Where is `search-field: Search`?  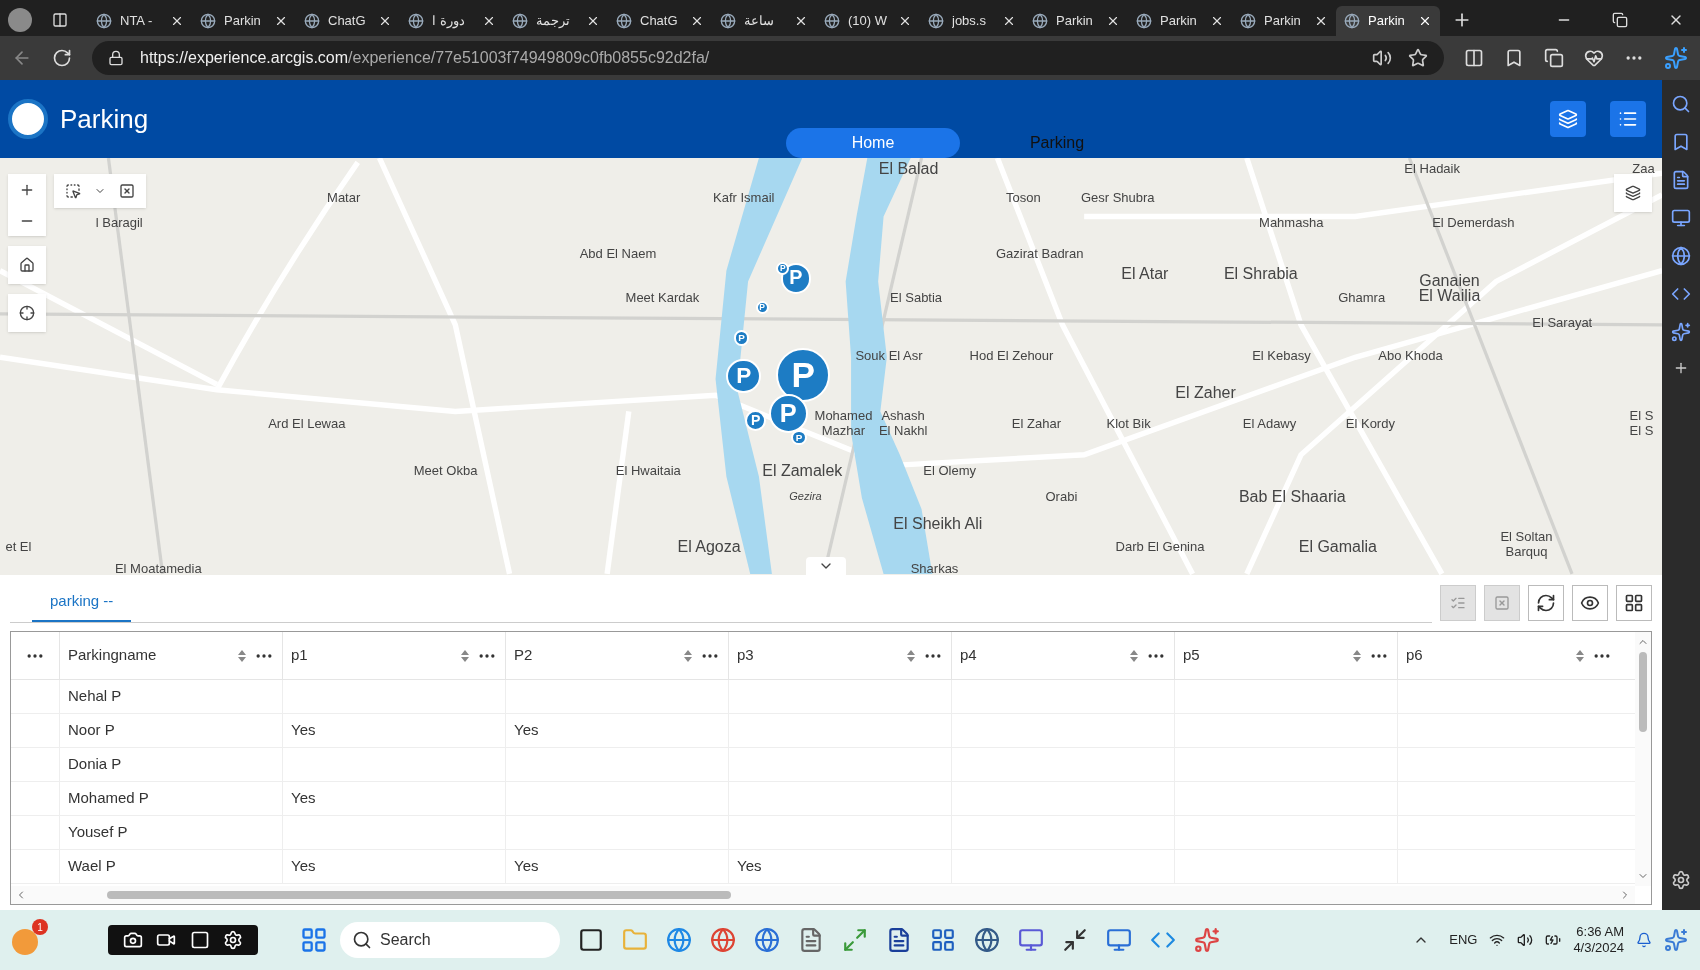 search-field: Search is located at coordinates (450, 940).